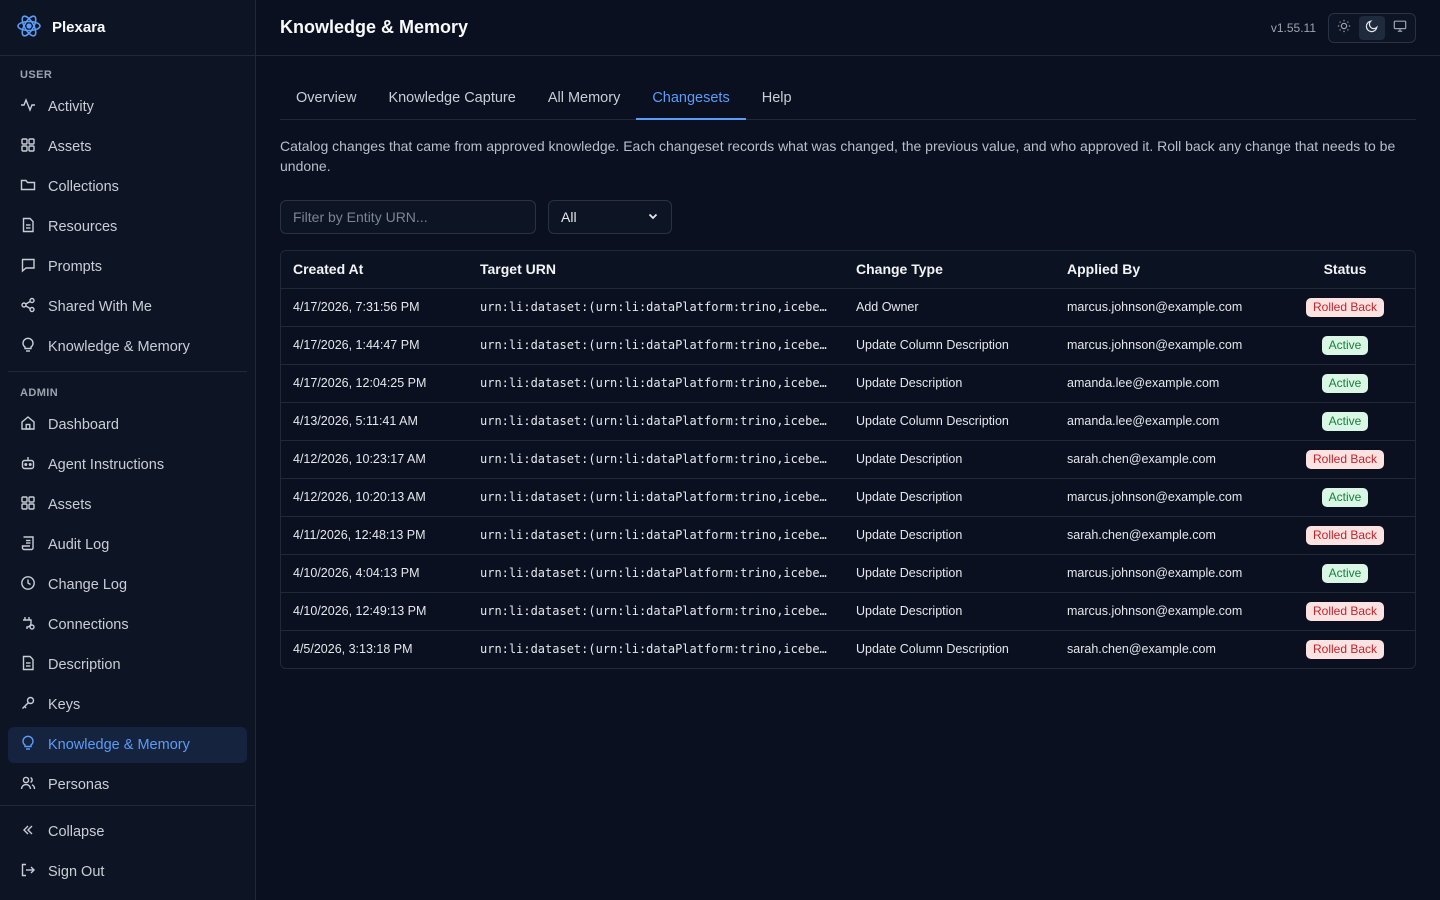  What do you see at coordinates (127, 465) in the screenshot?
I see `sidebar-item-agent-instructions: Agent Instructions` at bounding box center [127, 465].